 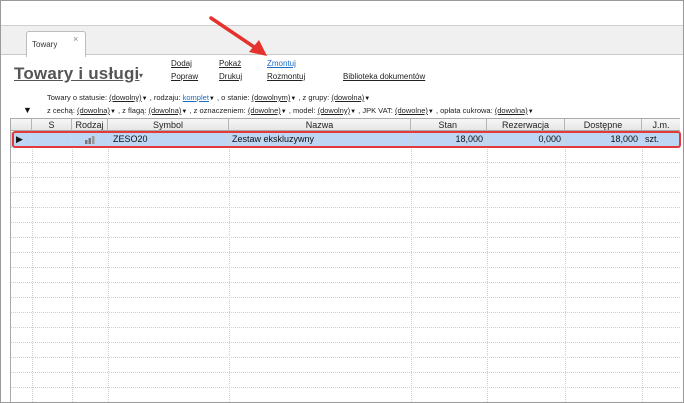 I want to click on top-band, so click(x=342, y=13).